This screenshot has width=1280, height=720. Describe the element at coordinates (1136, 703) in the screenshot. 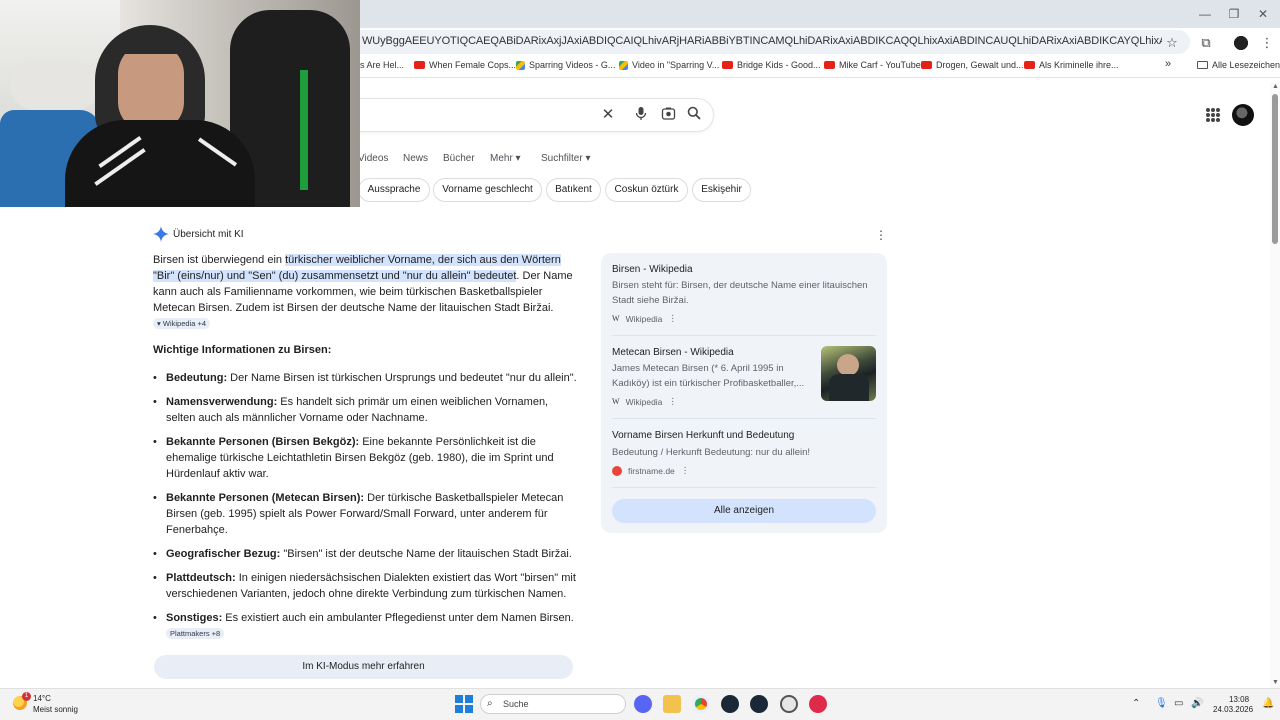

I see `tray-chevron-icon: ⌃` at that location.